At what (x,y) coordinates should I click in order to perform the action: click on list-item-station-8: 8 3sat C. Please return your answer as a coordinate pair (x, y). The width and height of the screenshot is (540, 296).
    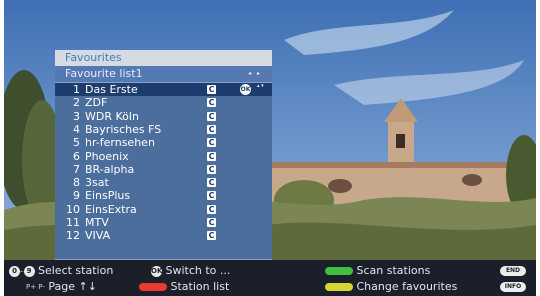
    Looking at the image, I should click on (163, 182).